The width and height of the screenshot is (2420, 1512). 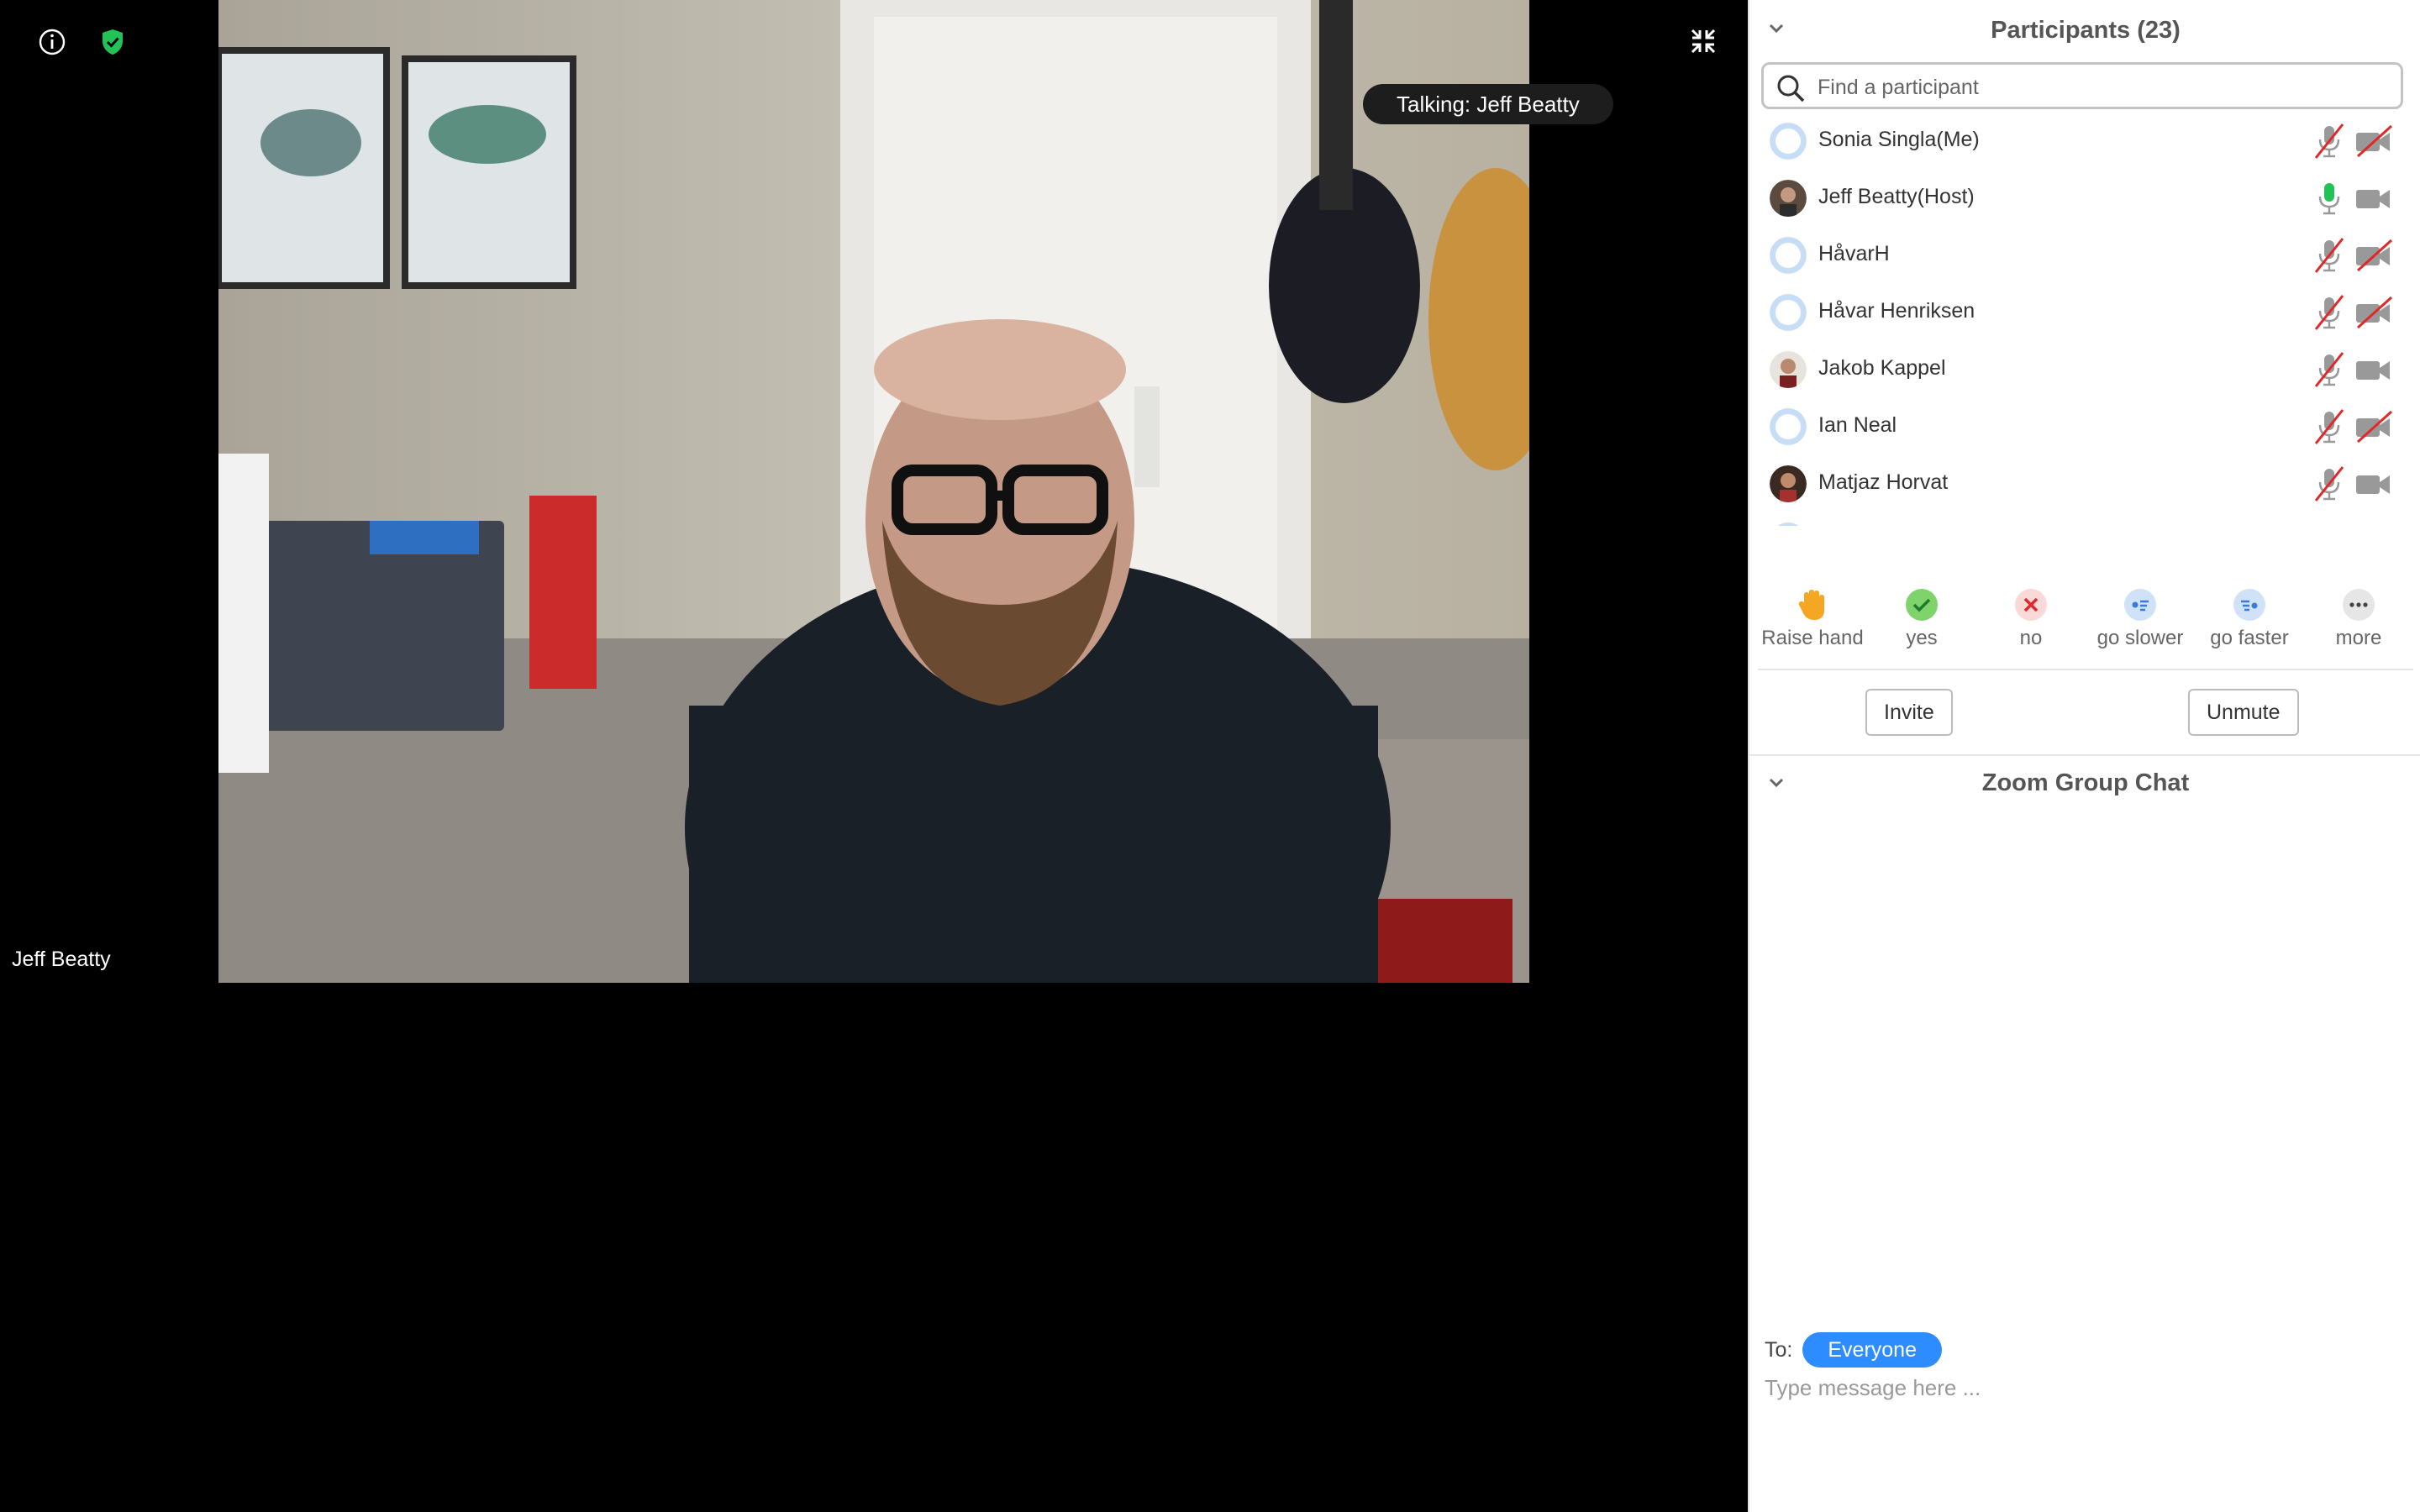 I want to click on no-button: no, so click(x=2031, y=619).